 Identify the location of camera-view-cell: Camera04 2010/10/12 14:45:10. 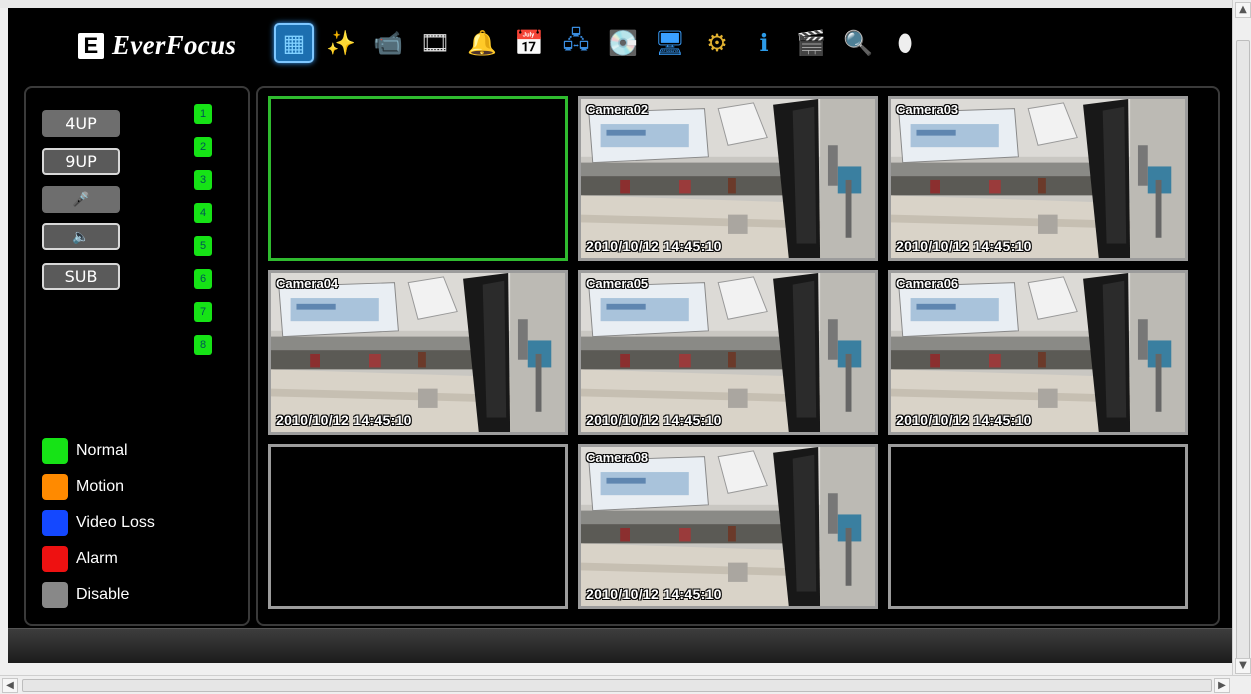
(418, 352).